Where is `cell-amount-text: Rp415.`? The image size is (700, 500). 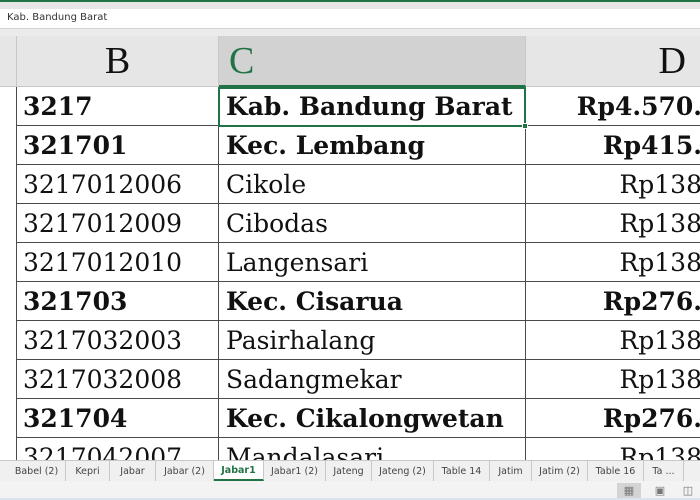
cell-amount-text: Rp415. is located at coordinates (651, 145).